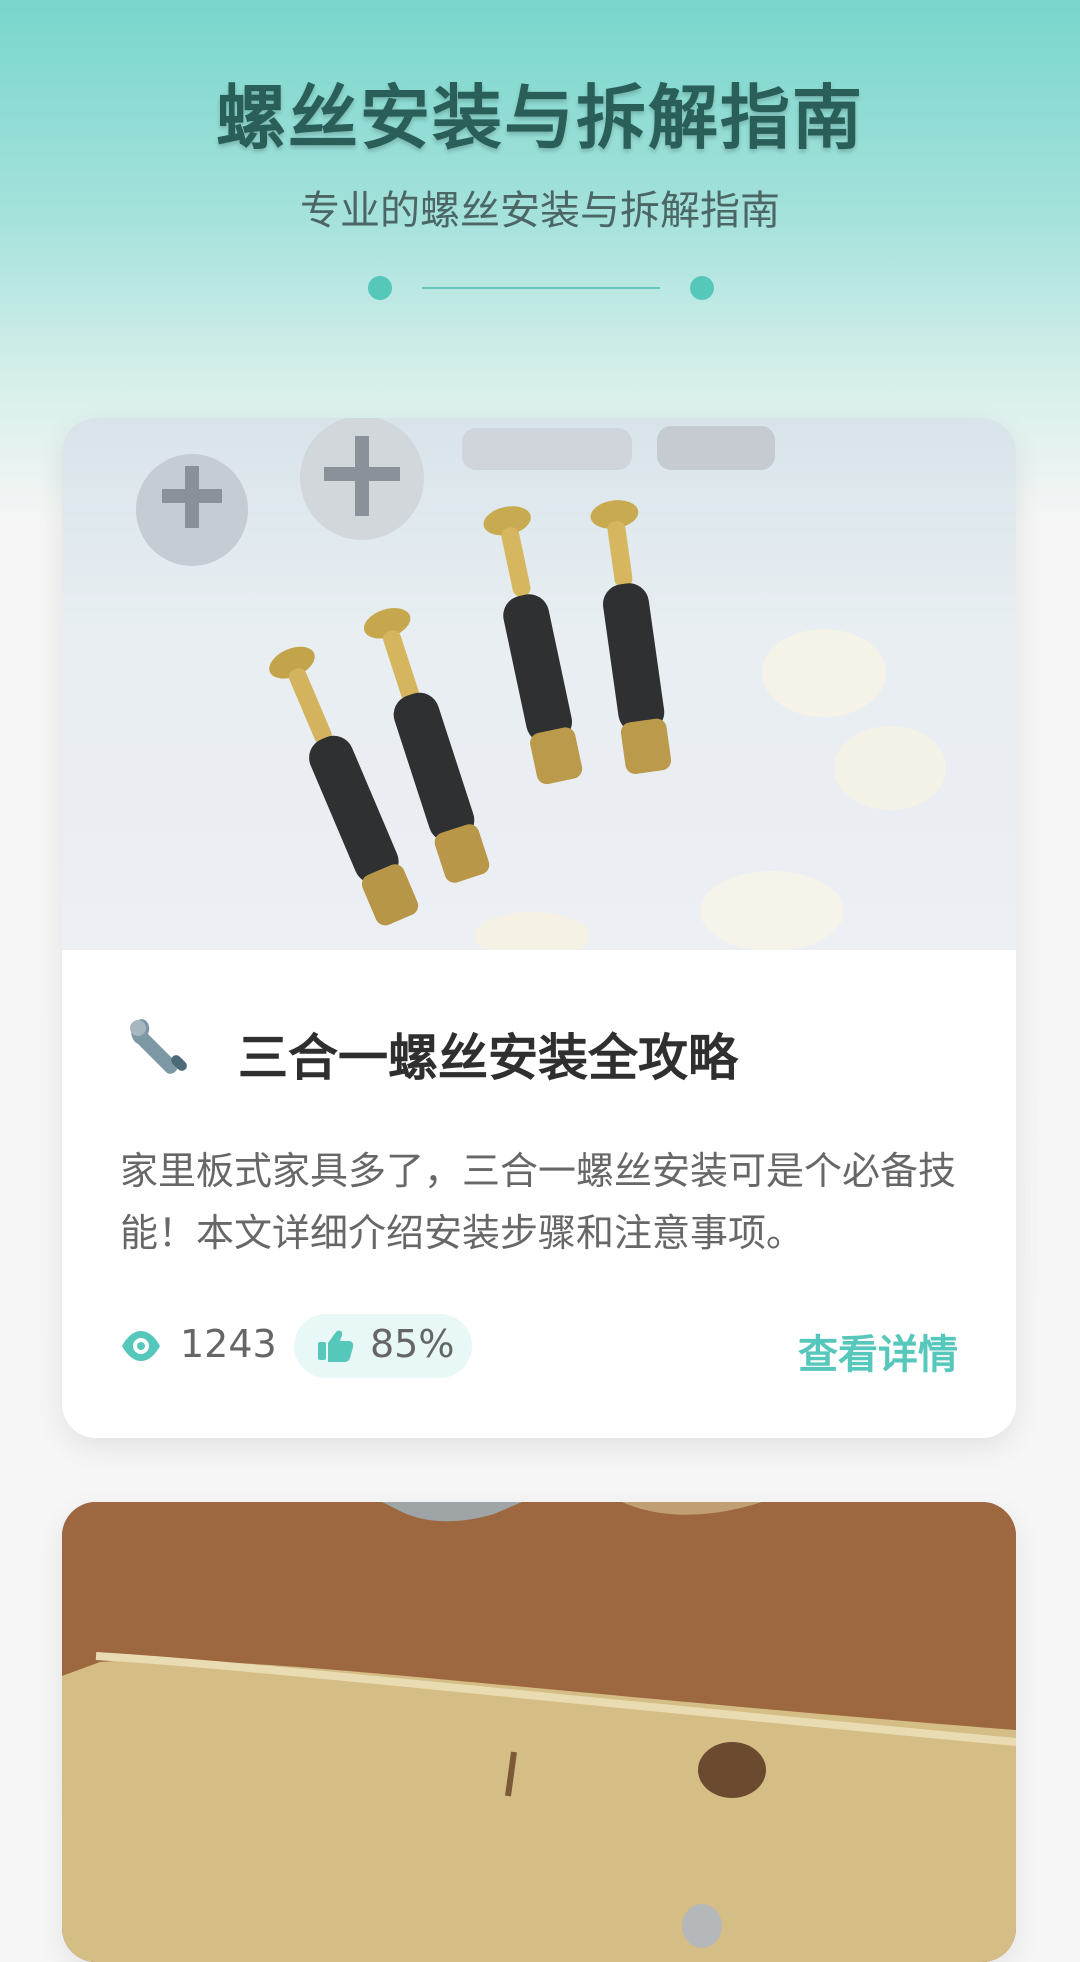  Describe the element at coordinates (488, 1058) in the screenshot. I see `card-title: 三合一螺丝安装全攻略` at that location.